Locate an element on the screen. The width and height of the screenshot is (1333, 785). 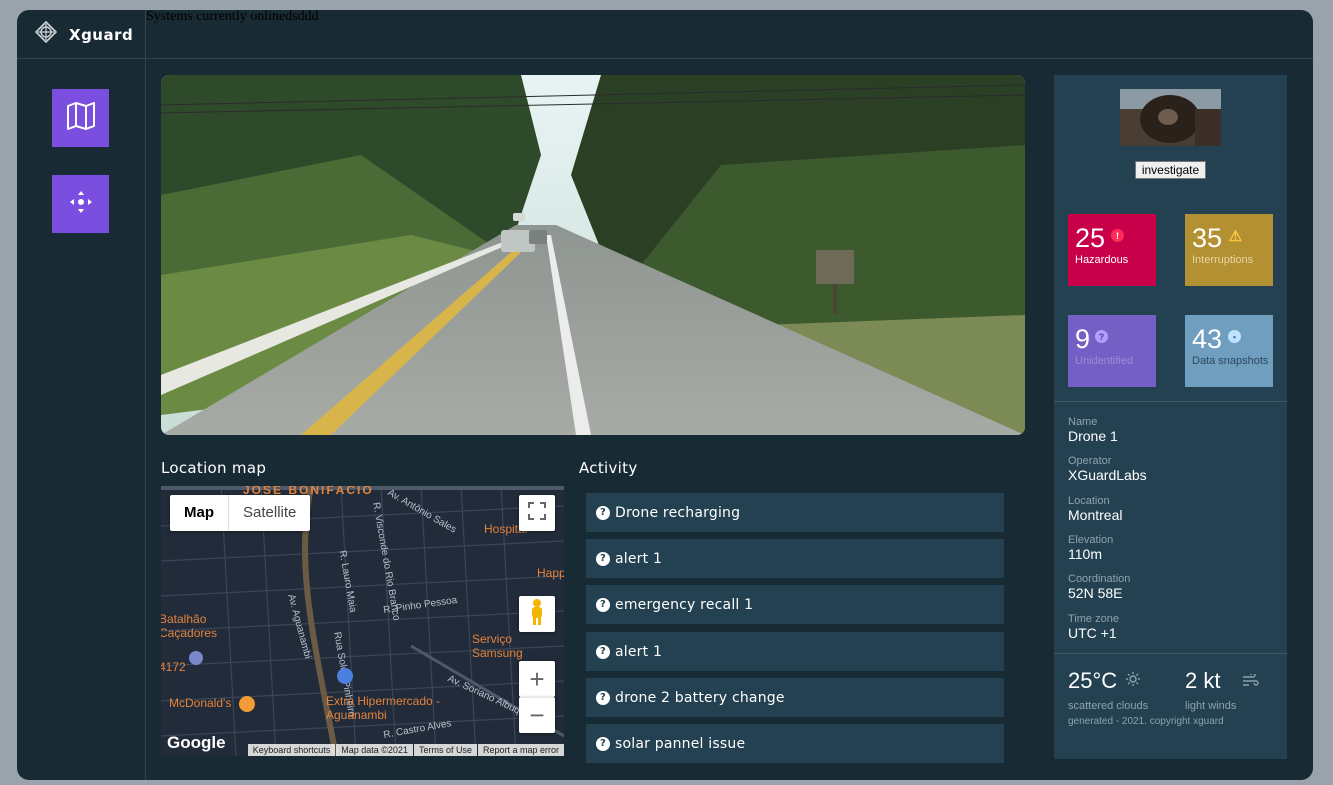
status-banner: Systems currently onlinedsddd is located at coordinates (232, 16).